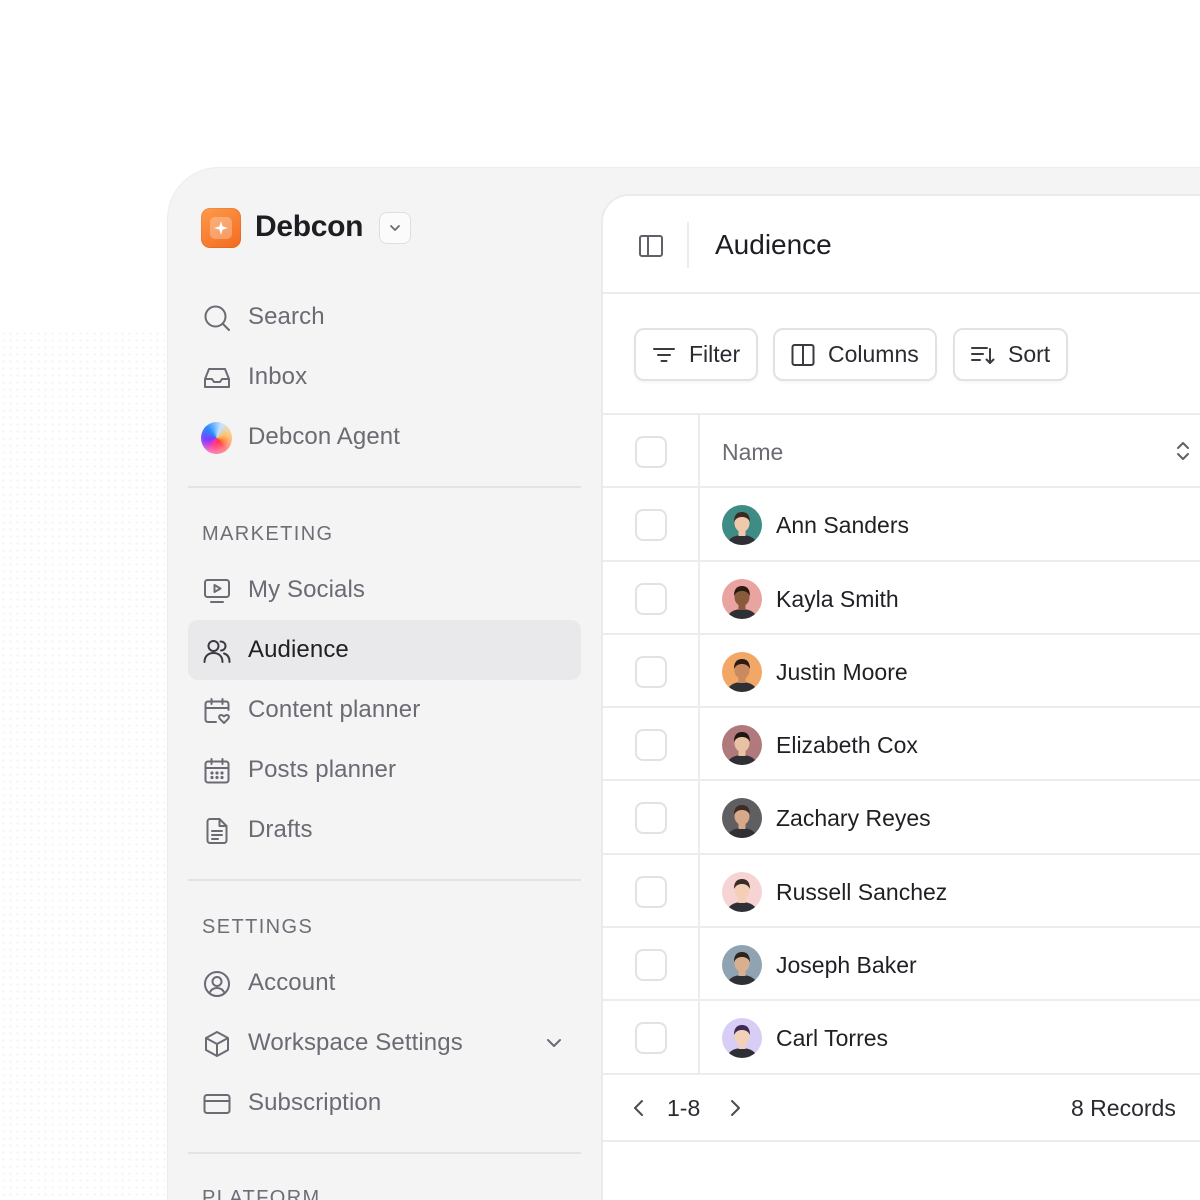  I want to click on users-icon, so click(216, 650).